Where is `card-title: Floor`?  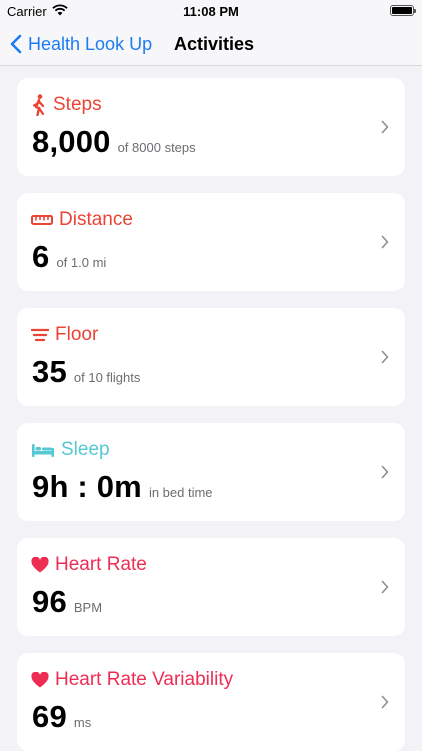 card-title: Floor is located at coordinates (77, 334).